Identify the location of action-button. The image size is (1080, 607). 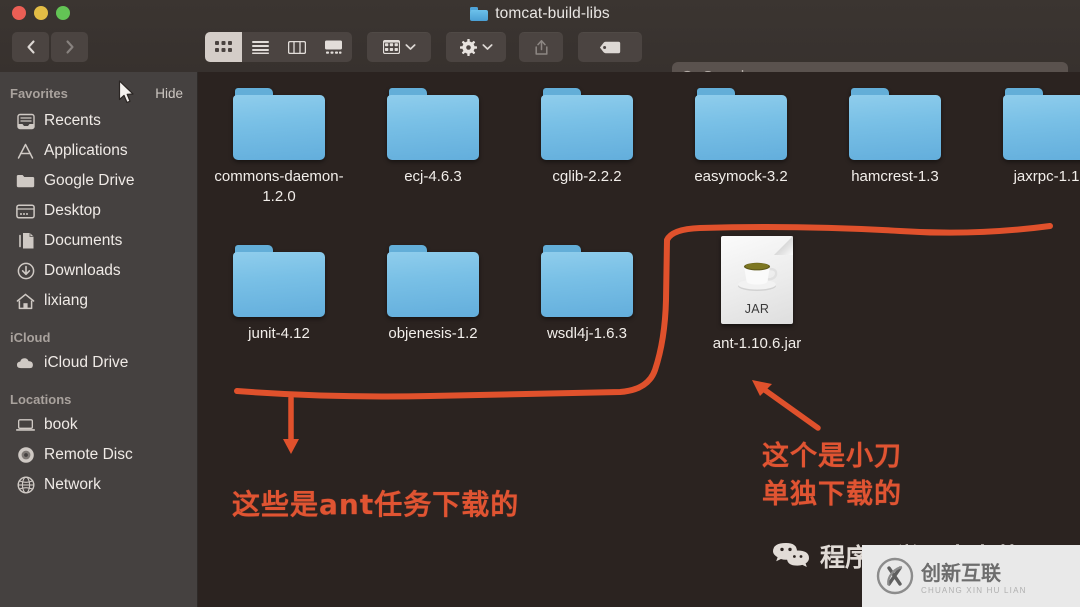
(476, 47).